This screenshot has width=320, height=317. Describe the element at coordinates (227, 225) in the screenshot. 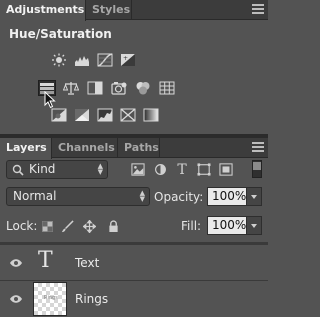

I see `fill-field: 100%` at that location.